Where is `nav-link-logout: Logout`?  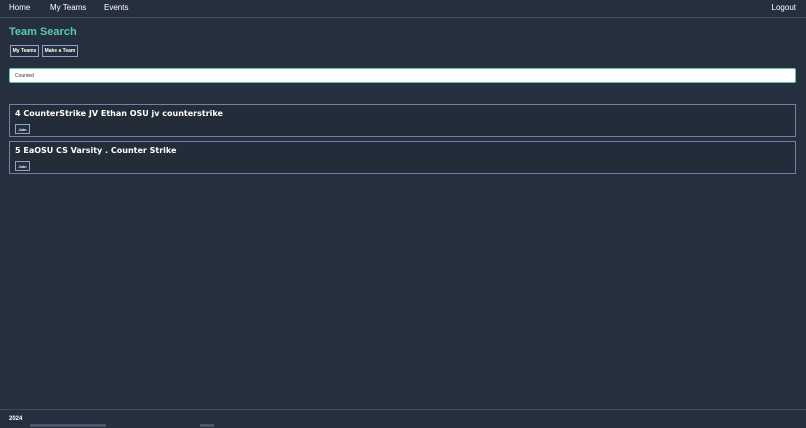
nav-link-logout: Logout is located at coordinates (784, 7).